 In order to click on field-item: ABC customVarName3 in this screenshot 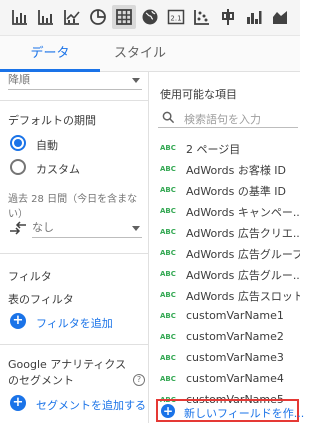, I will do `click(225, 358)`.